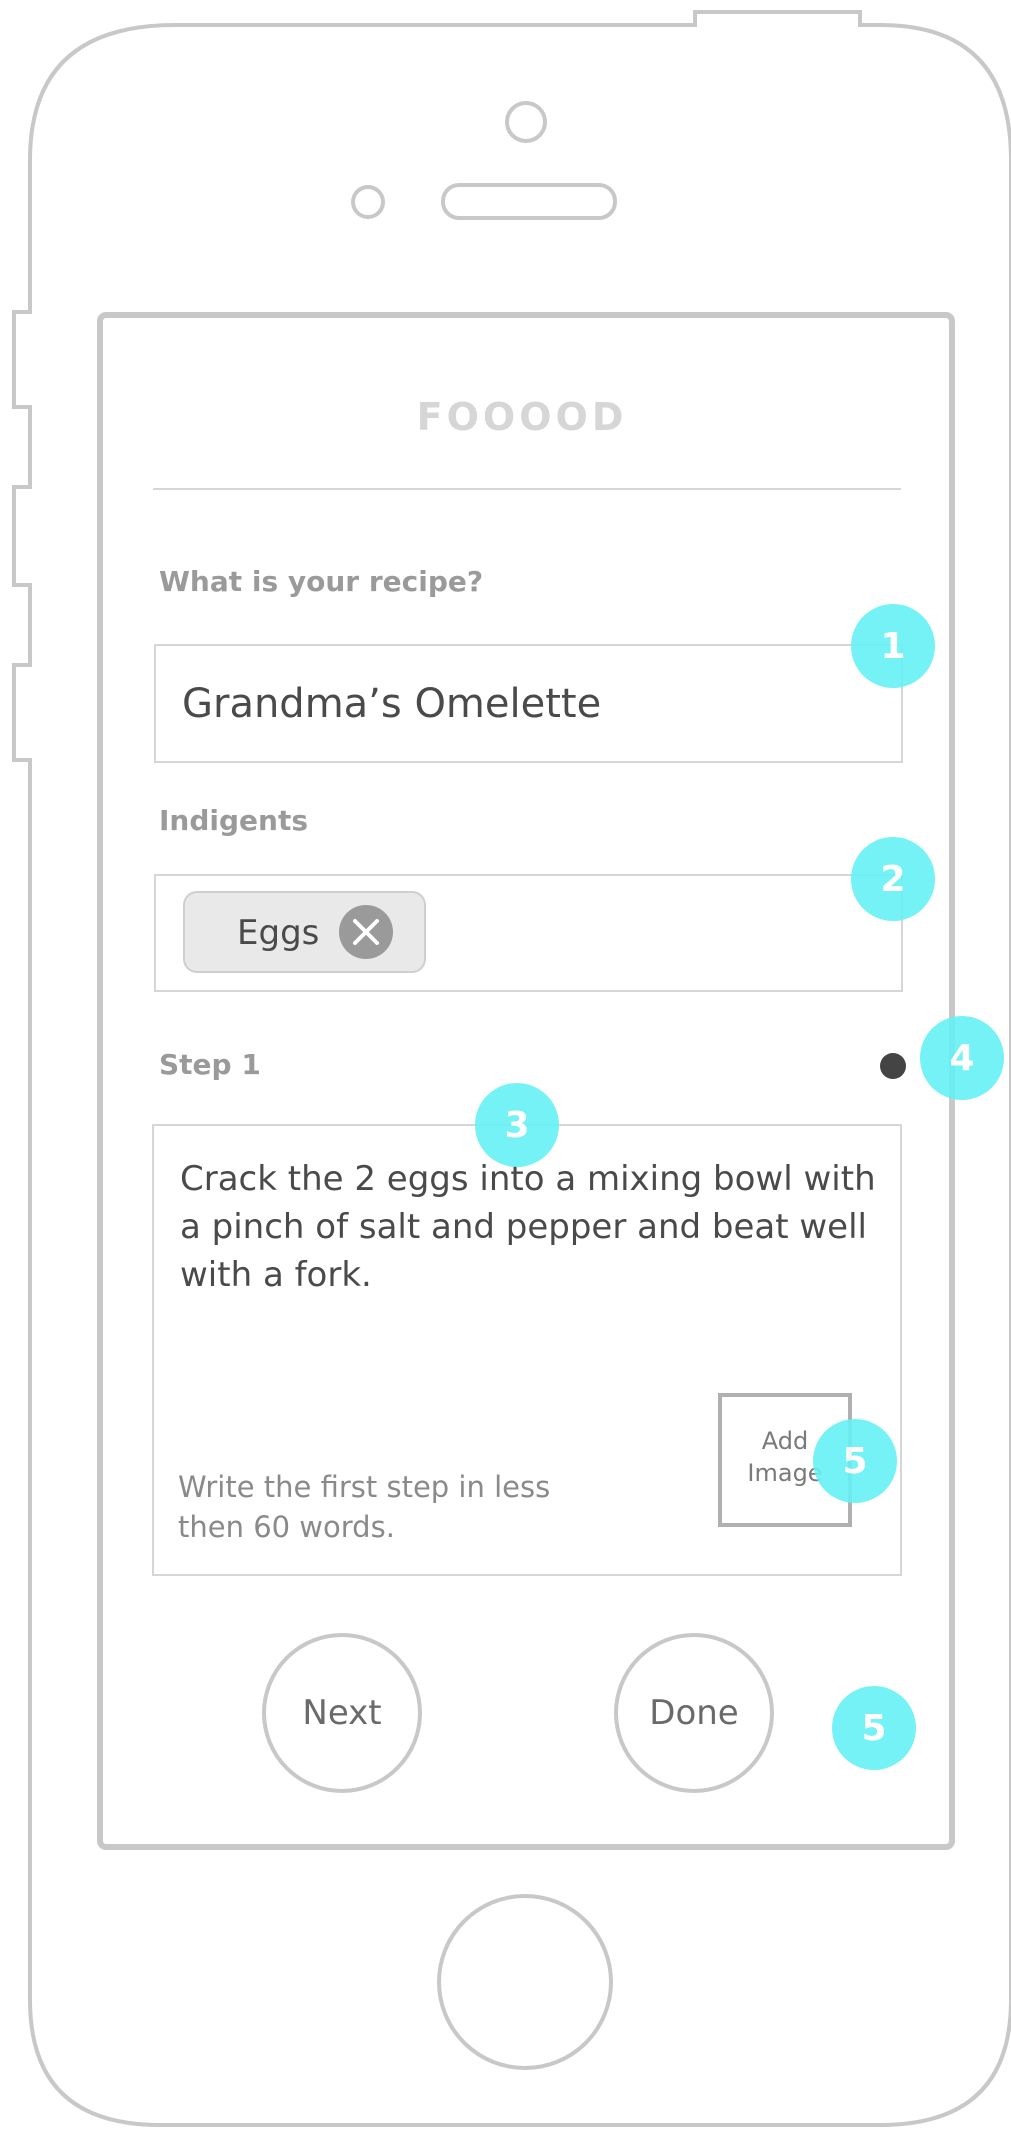  What do you see at coordinates (522, 417) in the screenshot?
I see `app-title: FOOOOD` at bounding box center [522, 417].